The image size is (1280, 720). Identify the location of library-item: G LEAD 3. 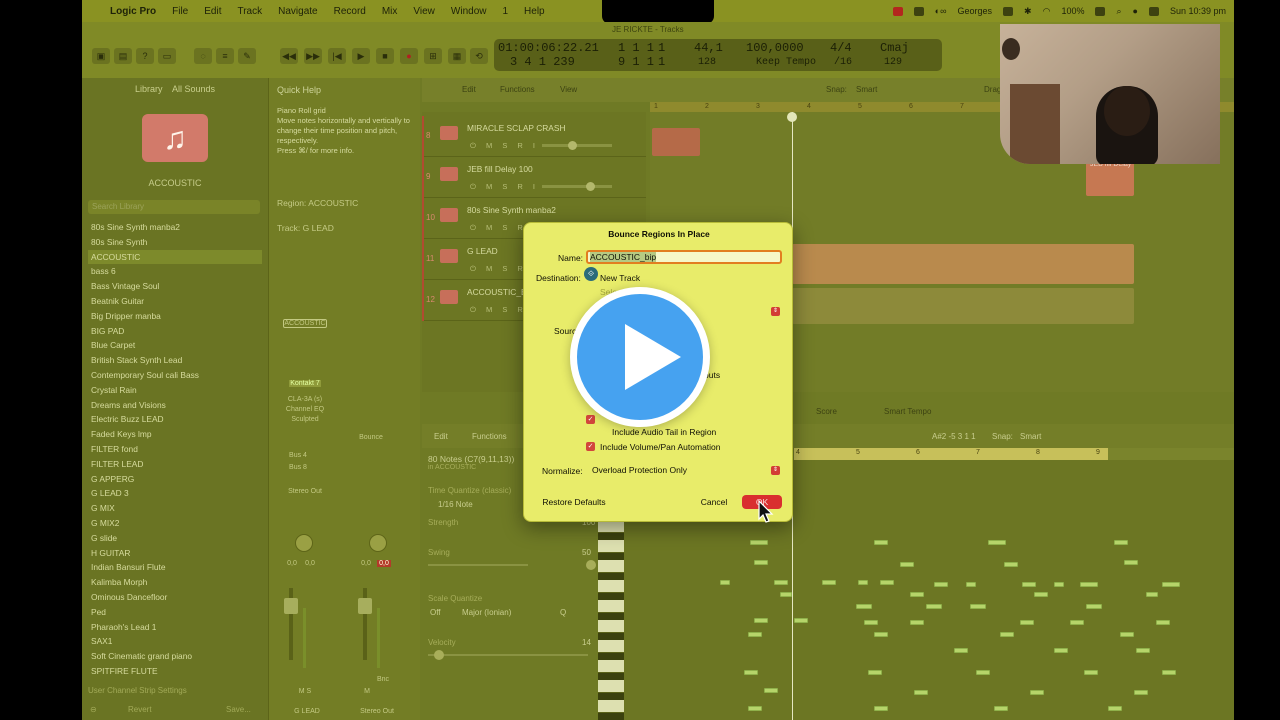
(175, 493).